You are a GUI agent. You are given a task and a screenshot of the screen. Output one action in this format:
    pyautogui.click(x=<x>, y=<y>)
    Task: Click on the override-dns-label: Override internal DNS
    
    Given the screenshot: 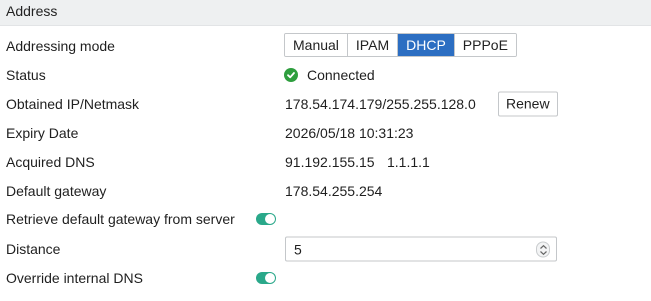 What is the action you would take?
    pyautogui.click(x=74, y=277)
    